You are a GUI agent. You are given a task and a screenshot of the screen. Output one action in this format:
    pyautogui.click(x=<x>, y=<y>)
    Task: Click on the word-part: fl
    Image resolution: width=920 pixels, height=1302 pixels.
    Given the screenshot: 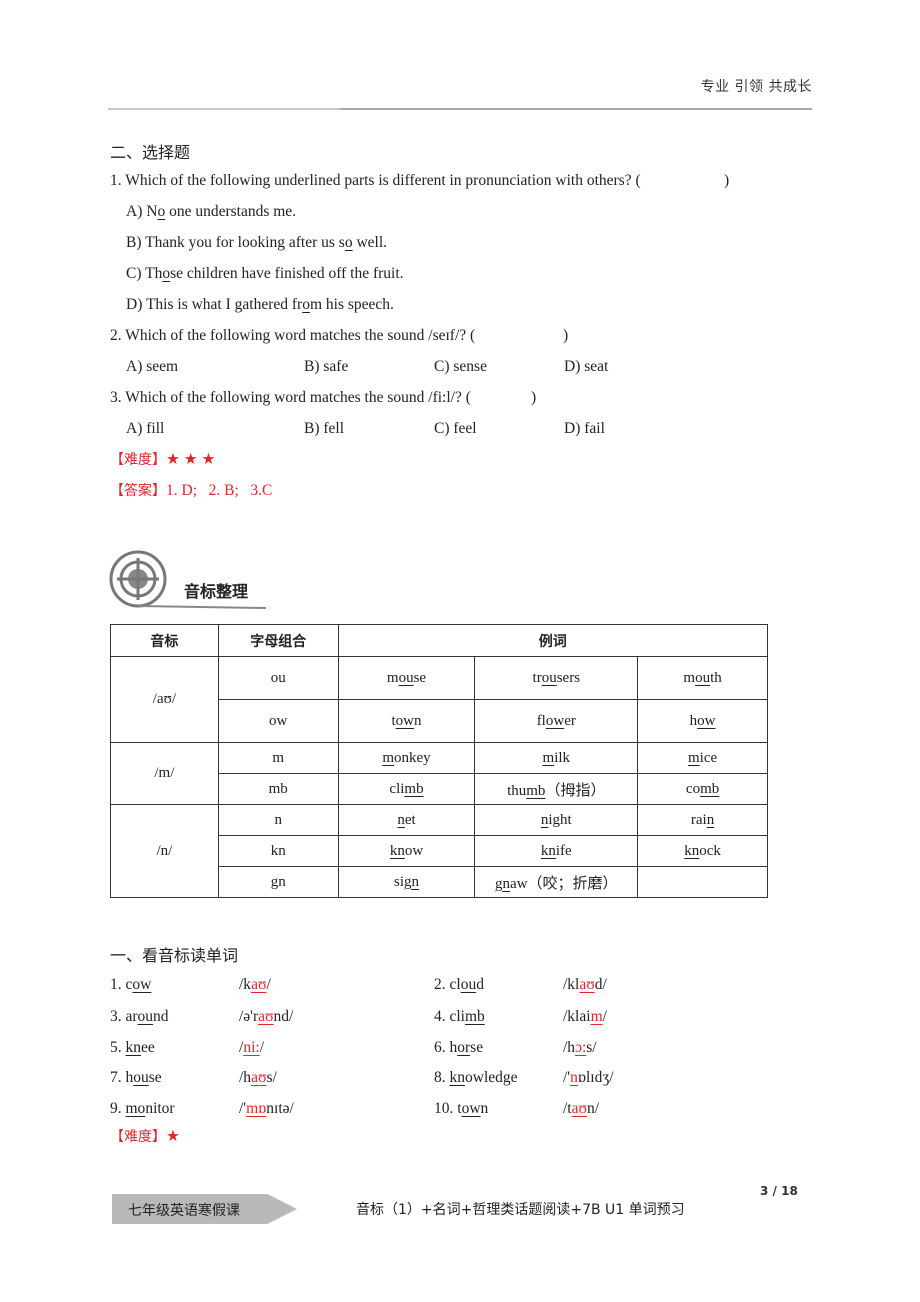 What is the action you would take?
    pyautogui.click(x=541, y=720)
    